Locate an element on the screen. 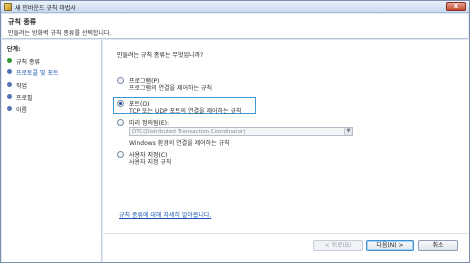 The height and width of the screenshot is (263, 470). footer-divider is located at coordinates (286, 233).